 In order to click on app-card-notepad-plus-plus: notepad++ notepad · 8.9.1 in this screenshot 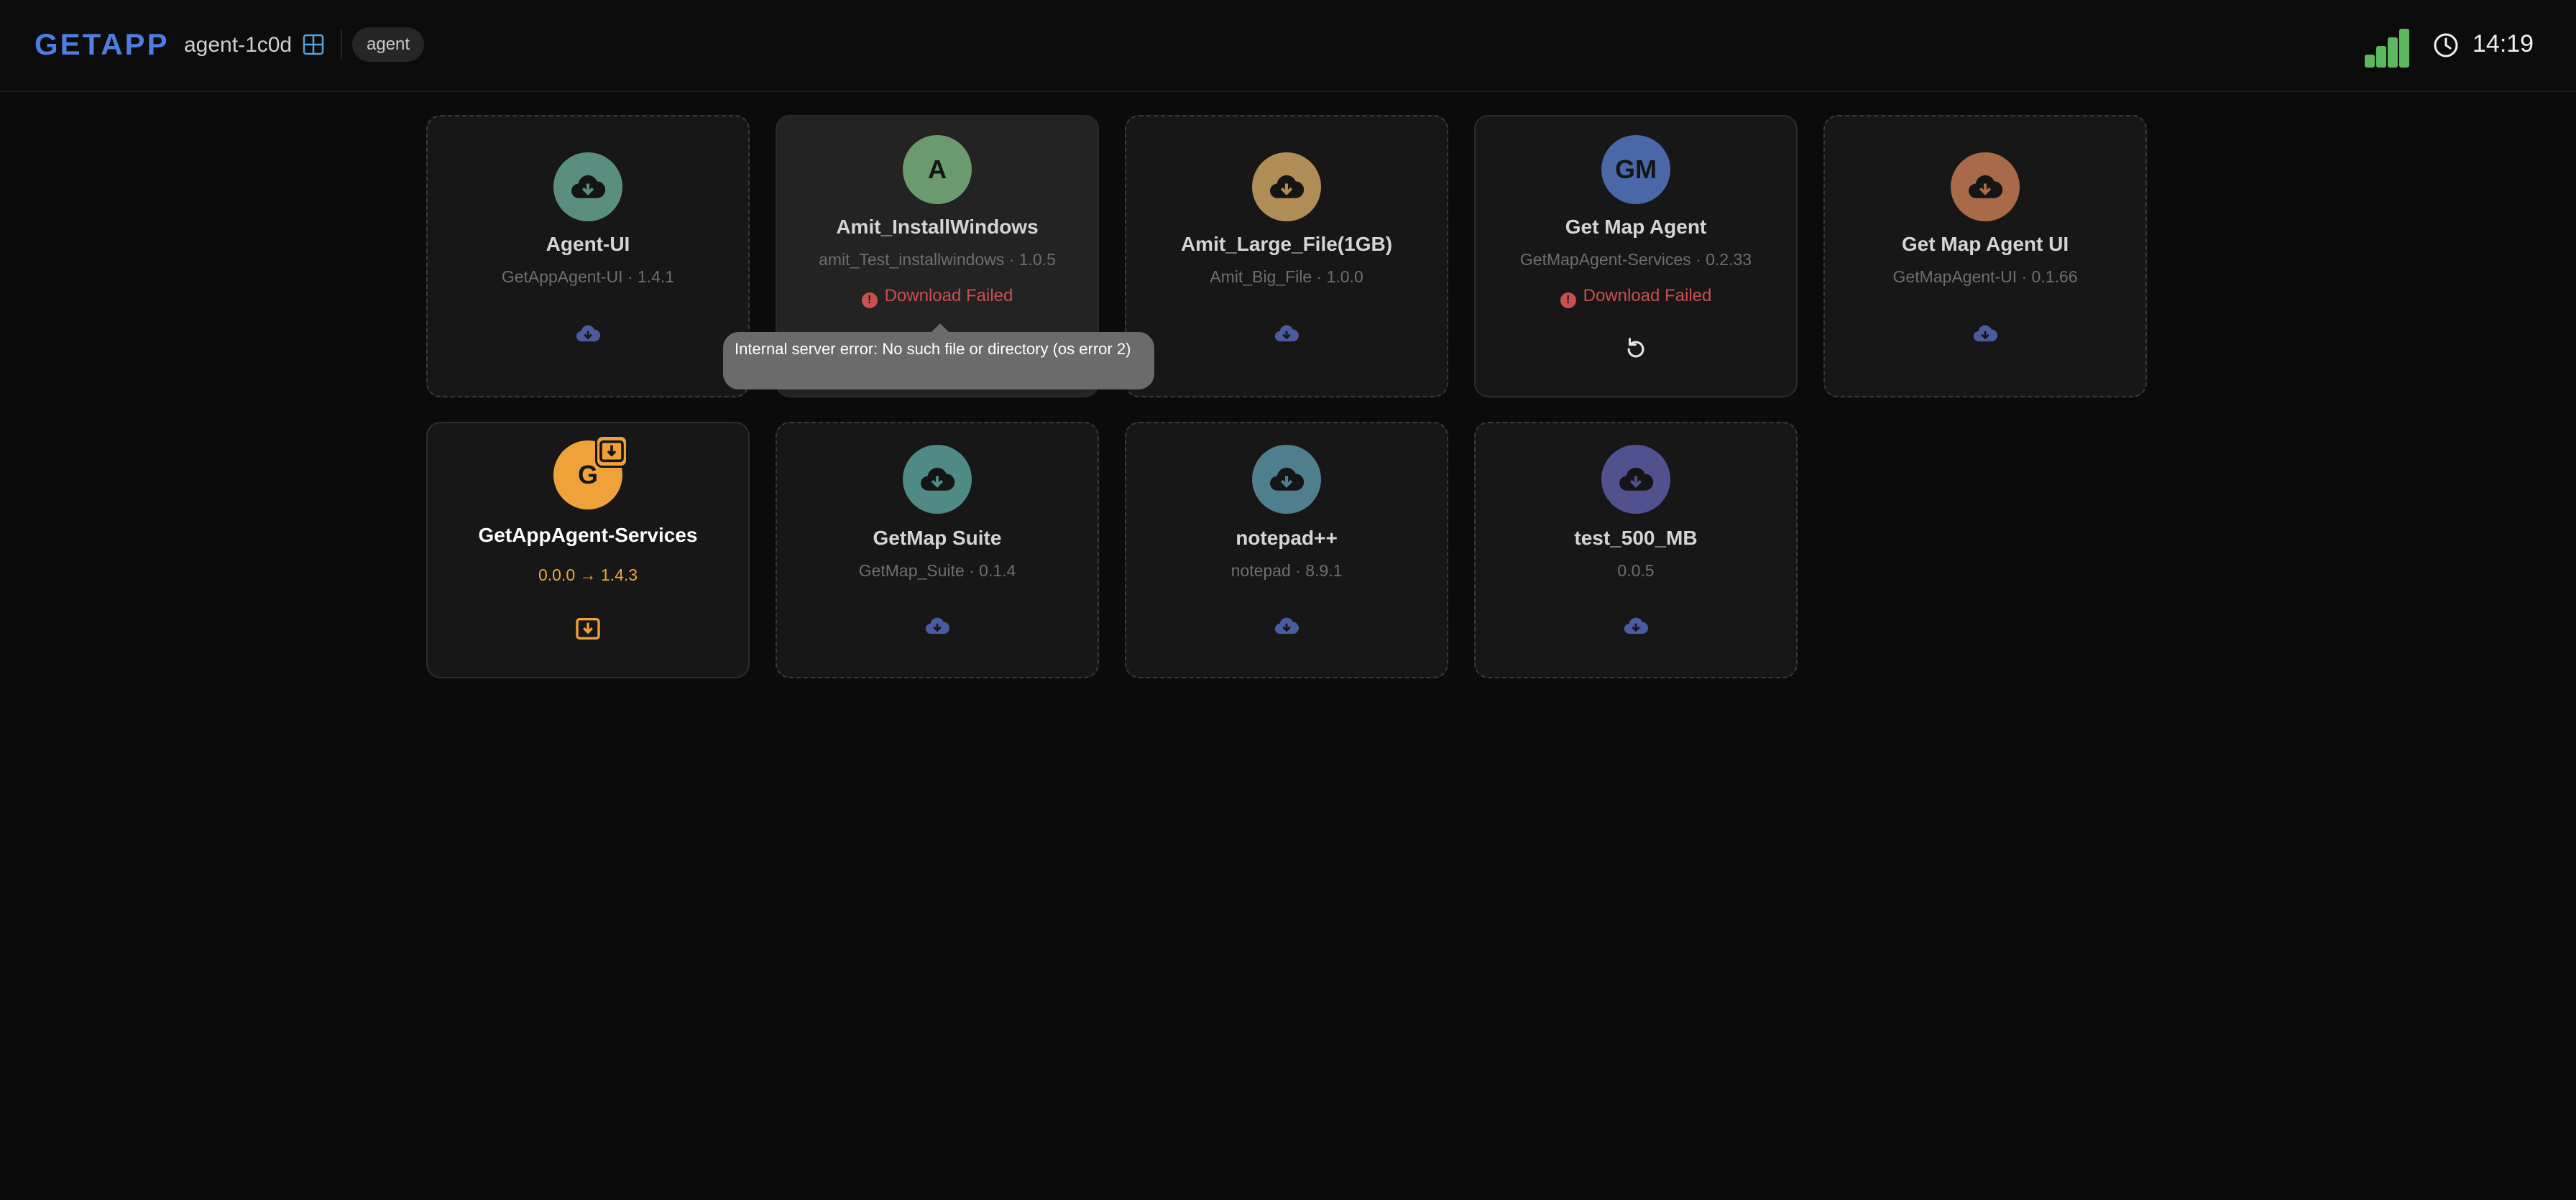, I will do `click(1286, 550)`.